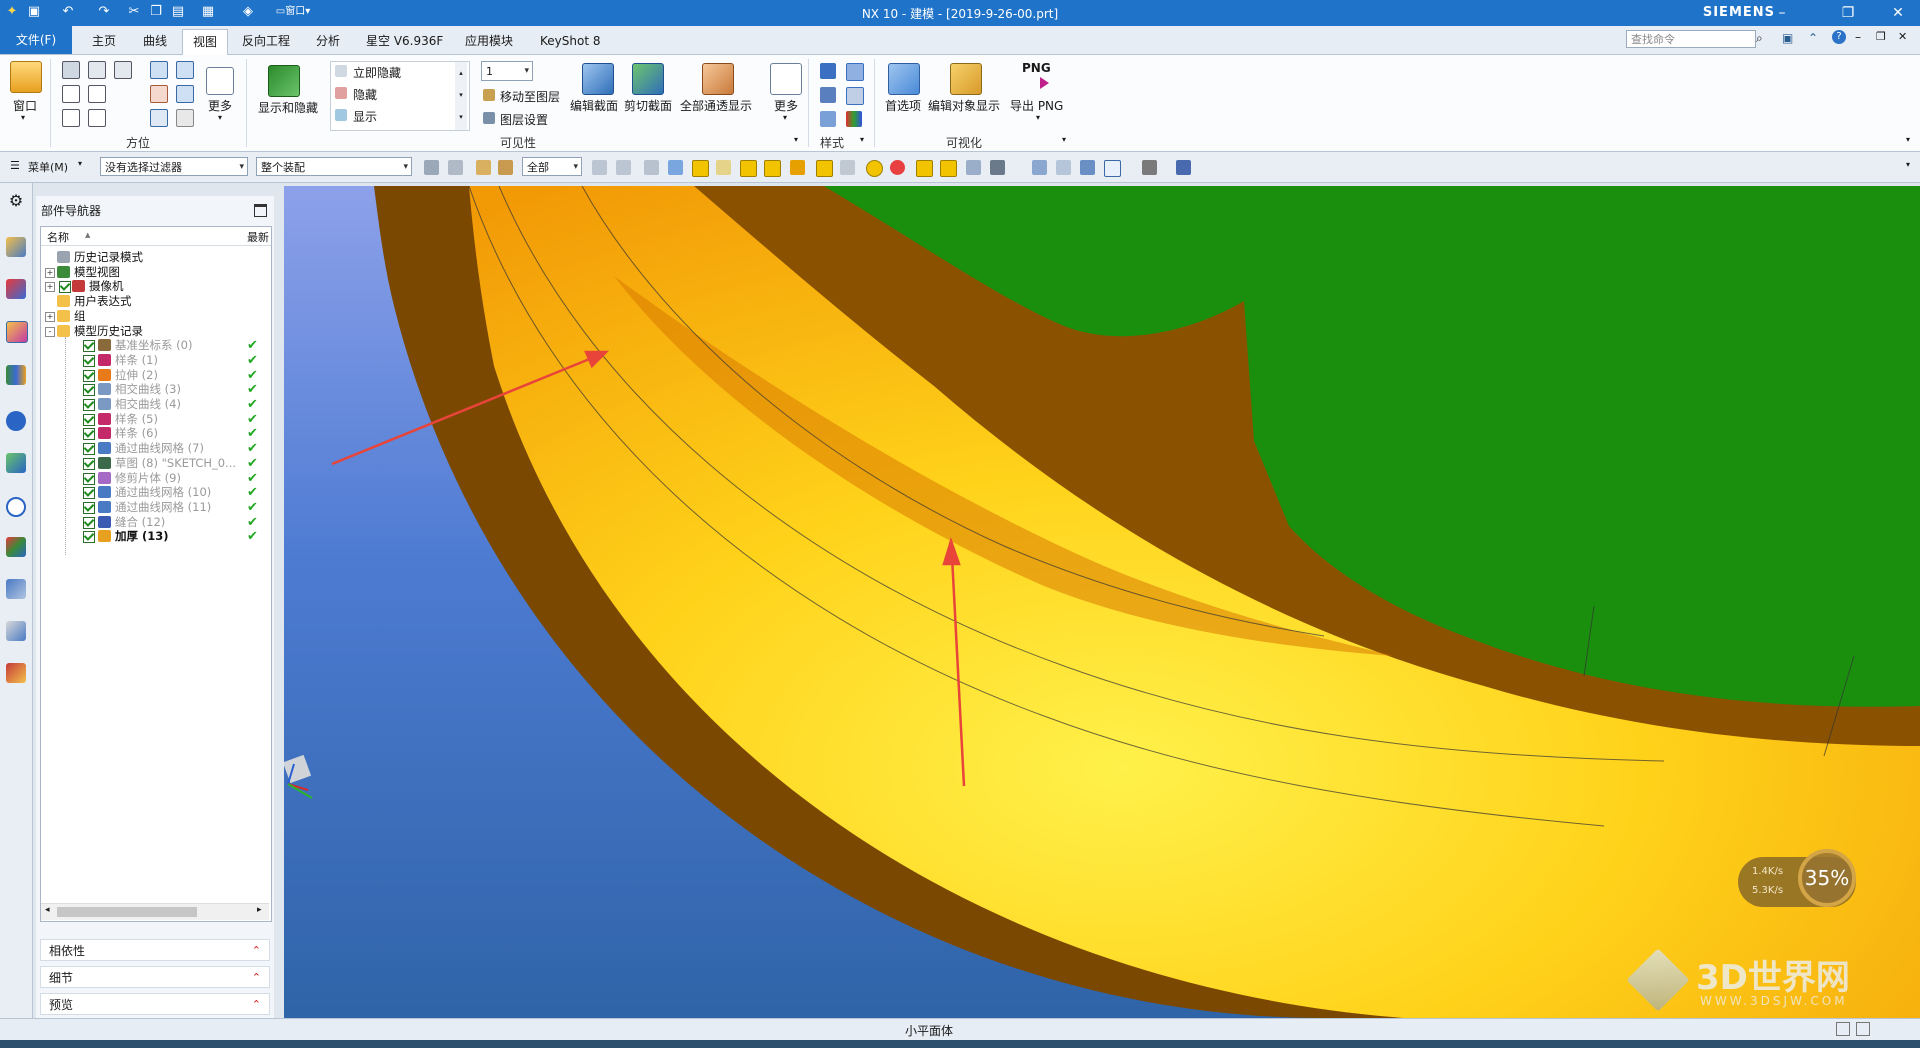 The height and width of the screenshot is (1048, 1920). What do you see at coordinates (828, 95) in the screenshot?
I see `wireframe-icon` at bounding box center [828, 95].